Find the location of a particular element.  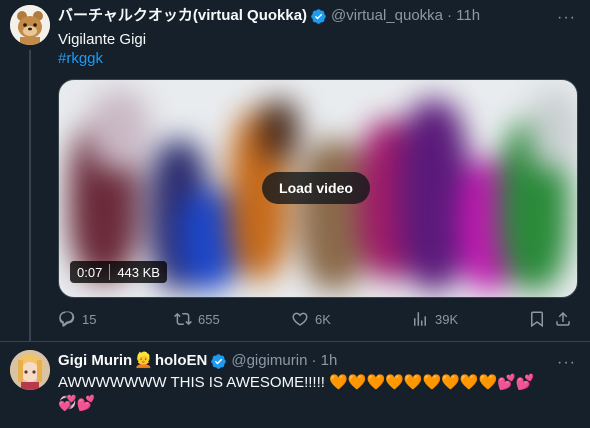

tweet2-header: Gigi Murin 👱 holoEN @gigimurin · 1h is located at coordinates (197, 361).